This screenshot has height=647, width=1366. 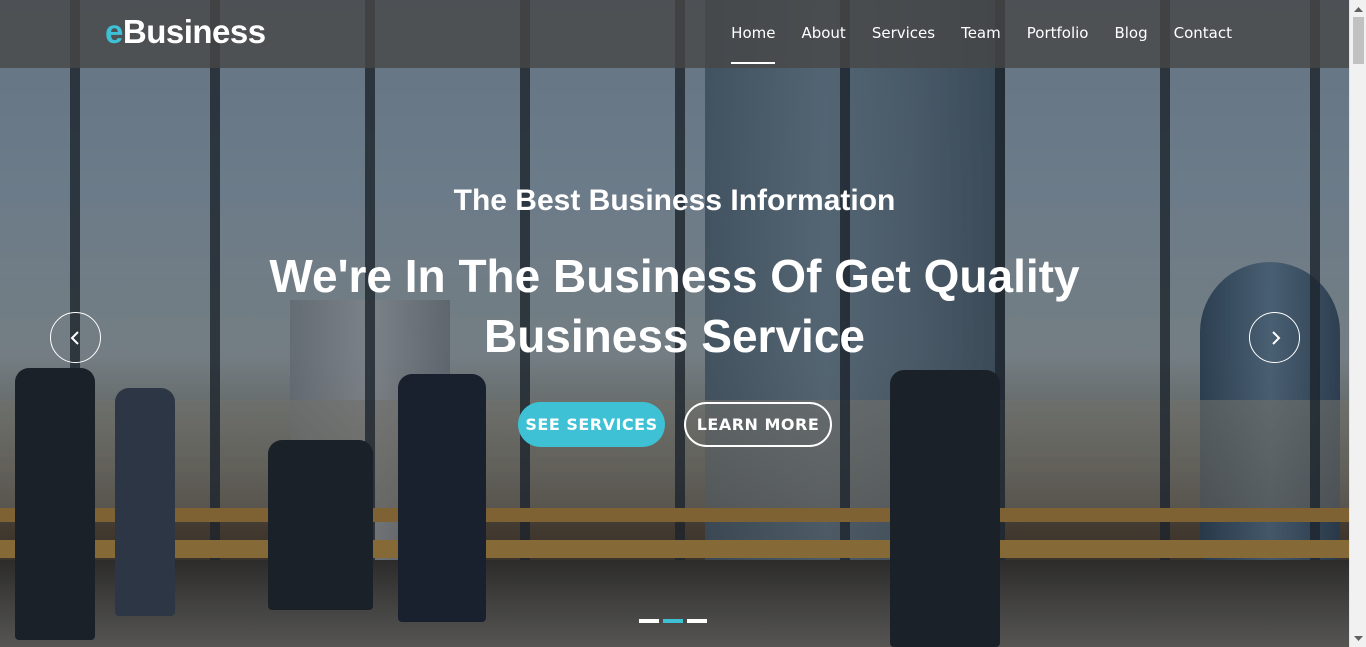 I want to click on slider-next-button, so click(x=1274, y=337).